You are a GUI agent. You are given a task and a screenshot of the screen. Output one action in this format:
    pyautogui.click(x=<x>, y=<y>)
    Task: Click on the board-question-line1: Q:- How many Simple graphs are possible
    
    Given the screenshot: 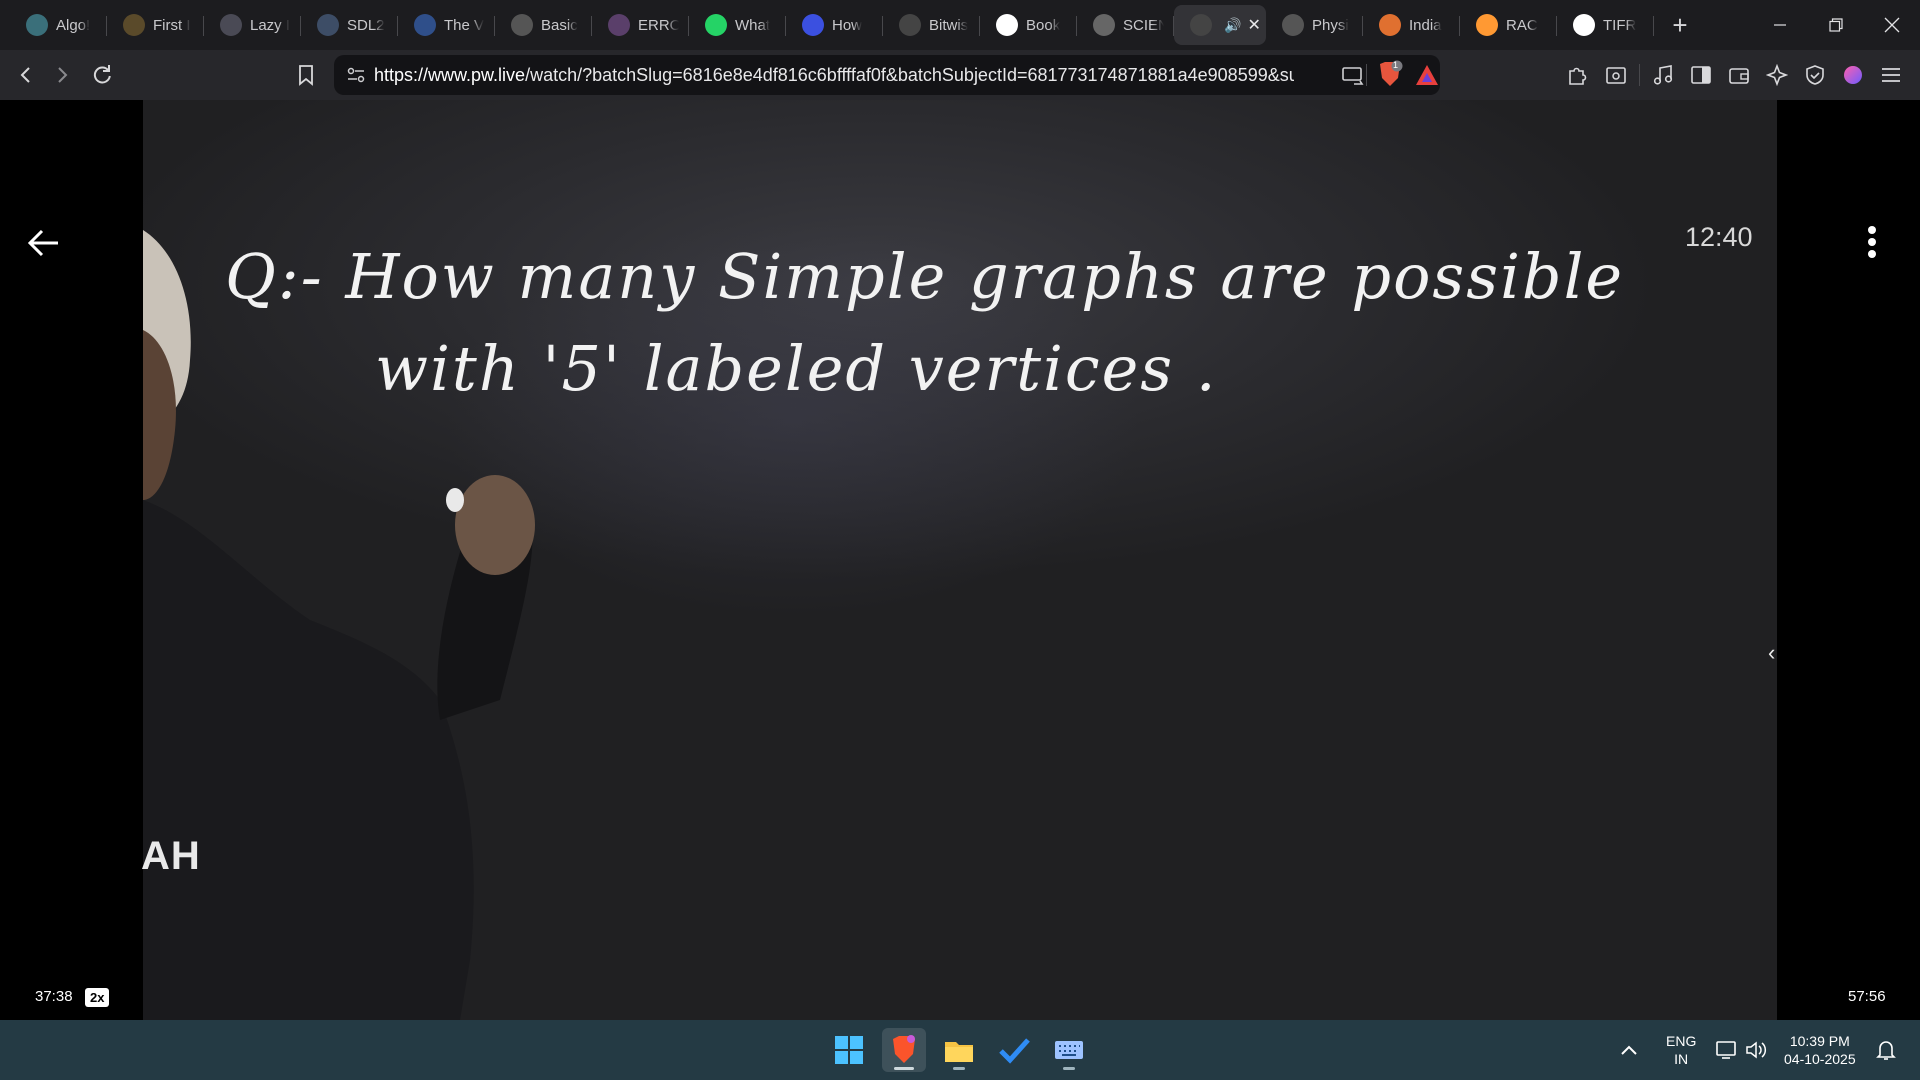 What is the action you would take?
    pyautogui.click(x=925, y=276)
    